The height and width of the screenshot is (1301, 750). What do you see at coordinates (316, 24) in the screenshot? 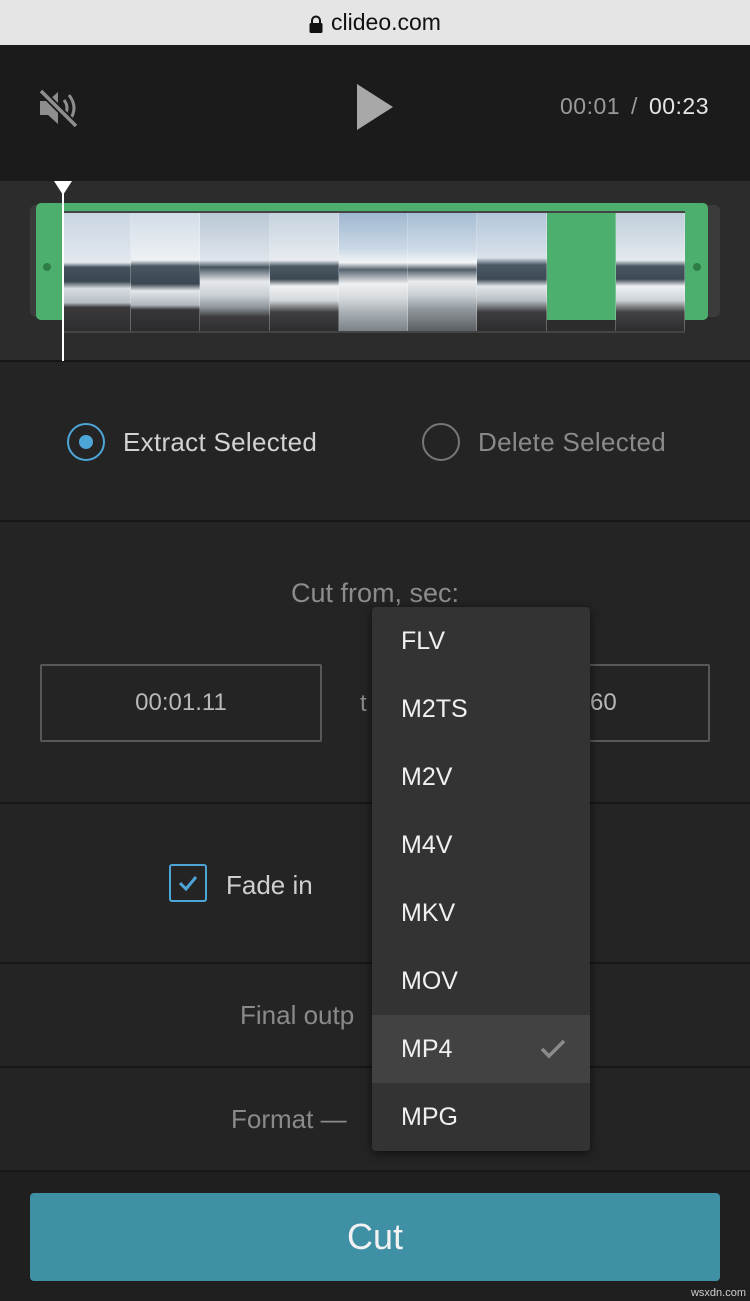
I see `lock-icon` at bounding box center [316, 24].